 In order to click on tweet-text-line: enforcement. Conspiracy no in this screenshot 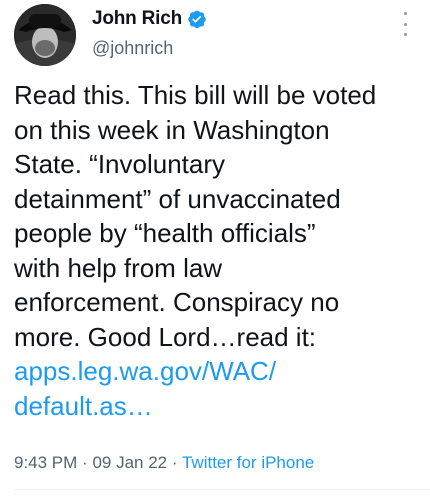, I will do `click(177, 302)`.